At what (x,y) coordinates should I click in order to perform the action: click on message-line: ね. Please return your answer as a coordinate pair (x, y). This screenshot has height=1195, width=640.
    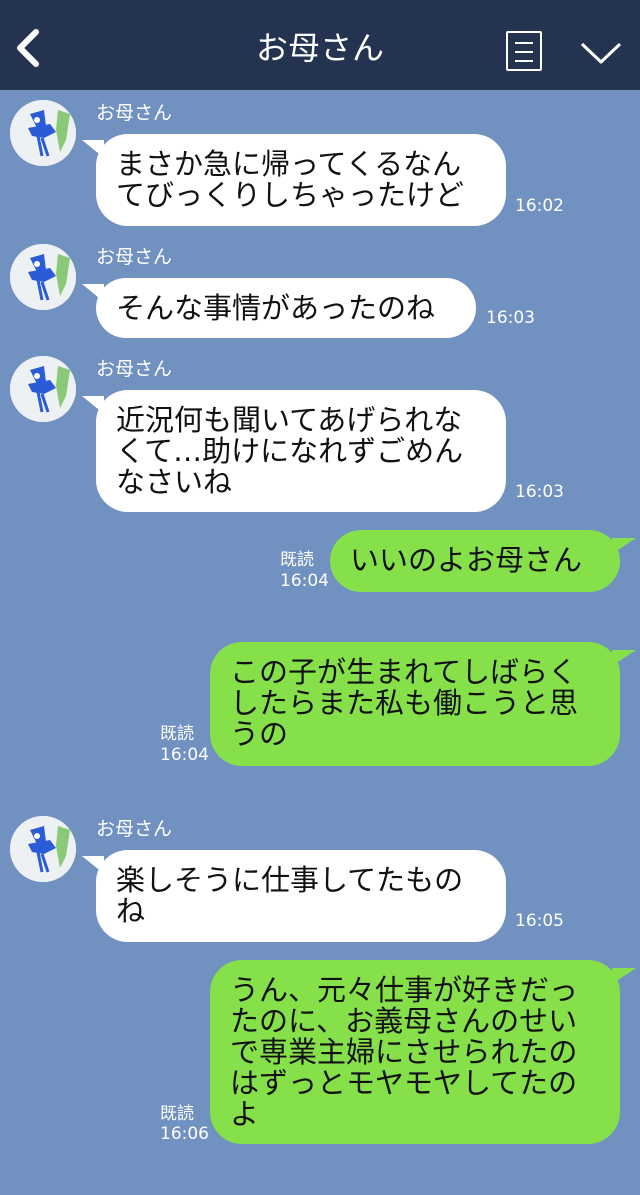
    Looking at the image, I should click on (131, 911).